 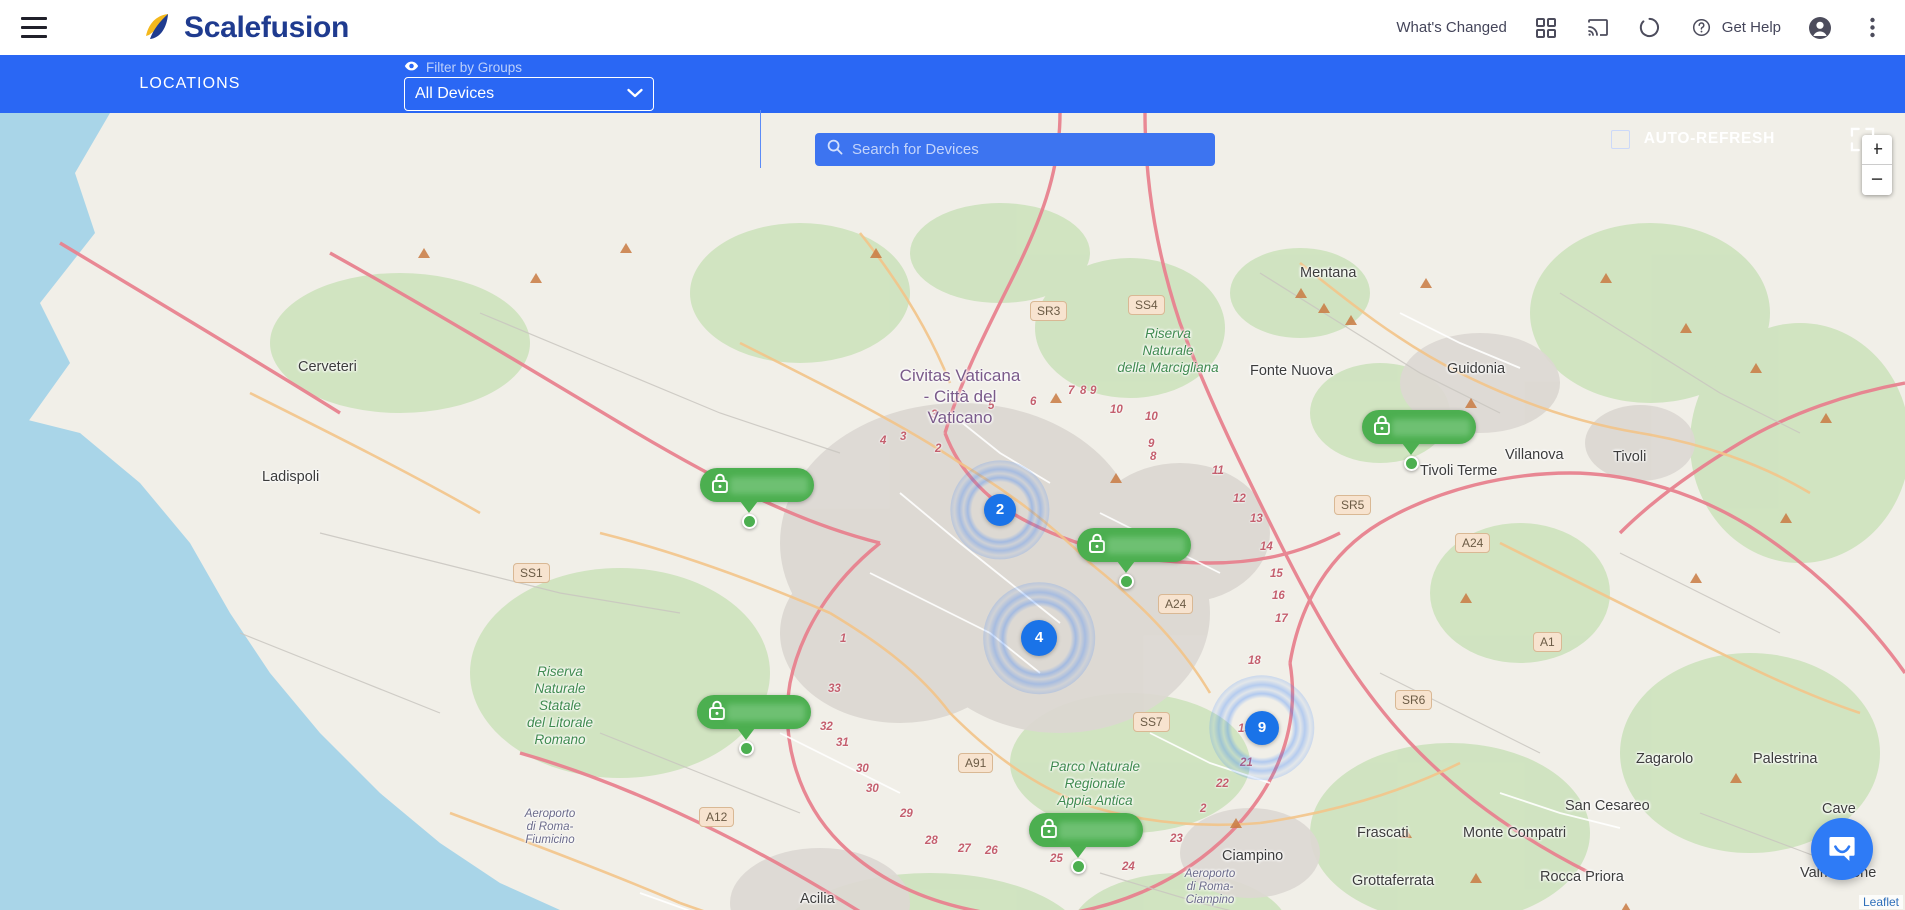 I want to click on cluster-count-badge: 9, so click(x=1261, y=727).